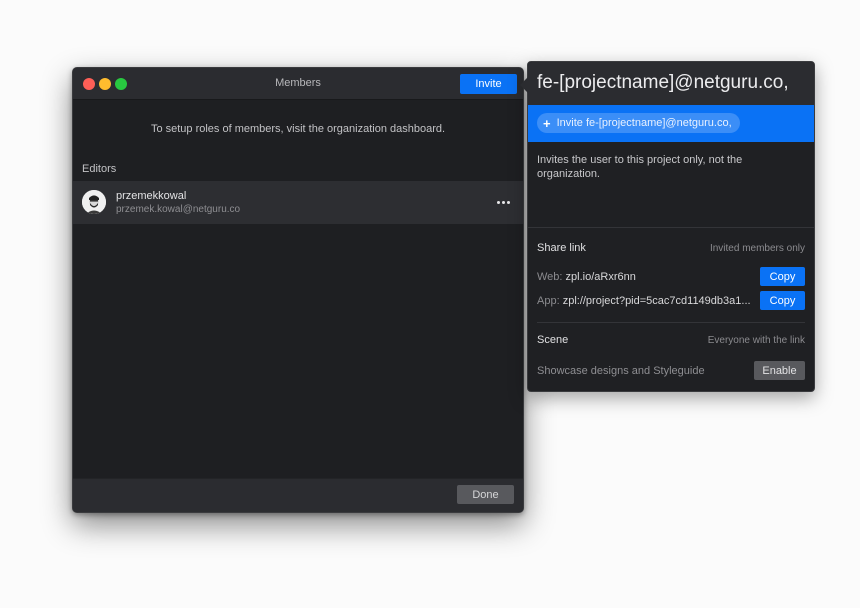  Describe the element at coordinates (671, 248) in the screenshot. I see `share-link-header: Share link Invited members only` at that location.